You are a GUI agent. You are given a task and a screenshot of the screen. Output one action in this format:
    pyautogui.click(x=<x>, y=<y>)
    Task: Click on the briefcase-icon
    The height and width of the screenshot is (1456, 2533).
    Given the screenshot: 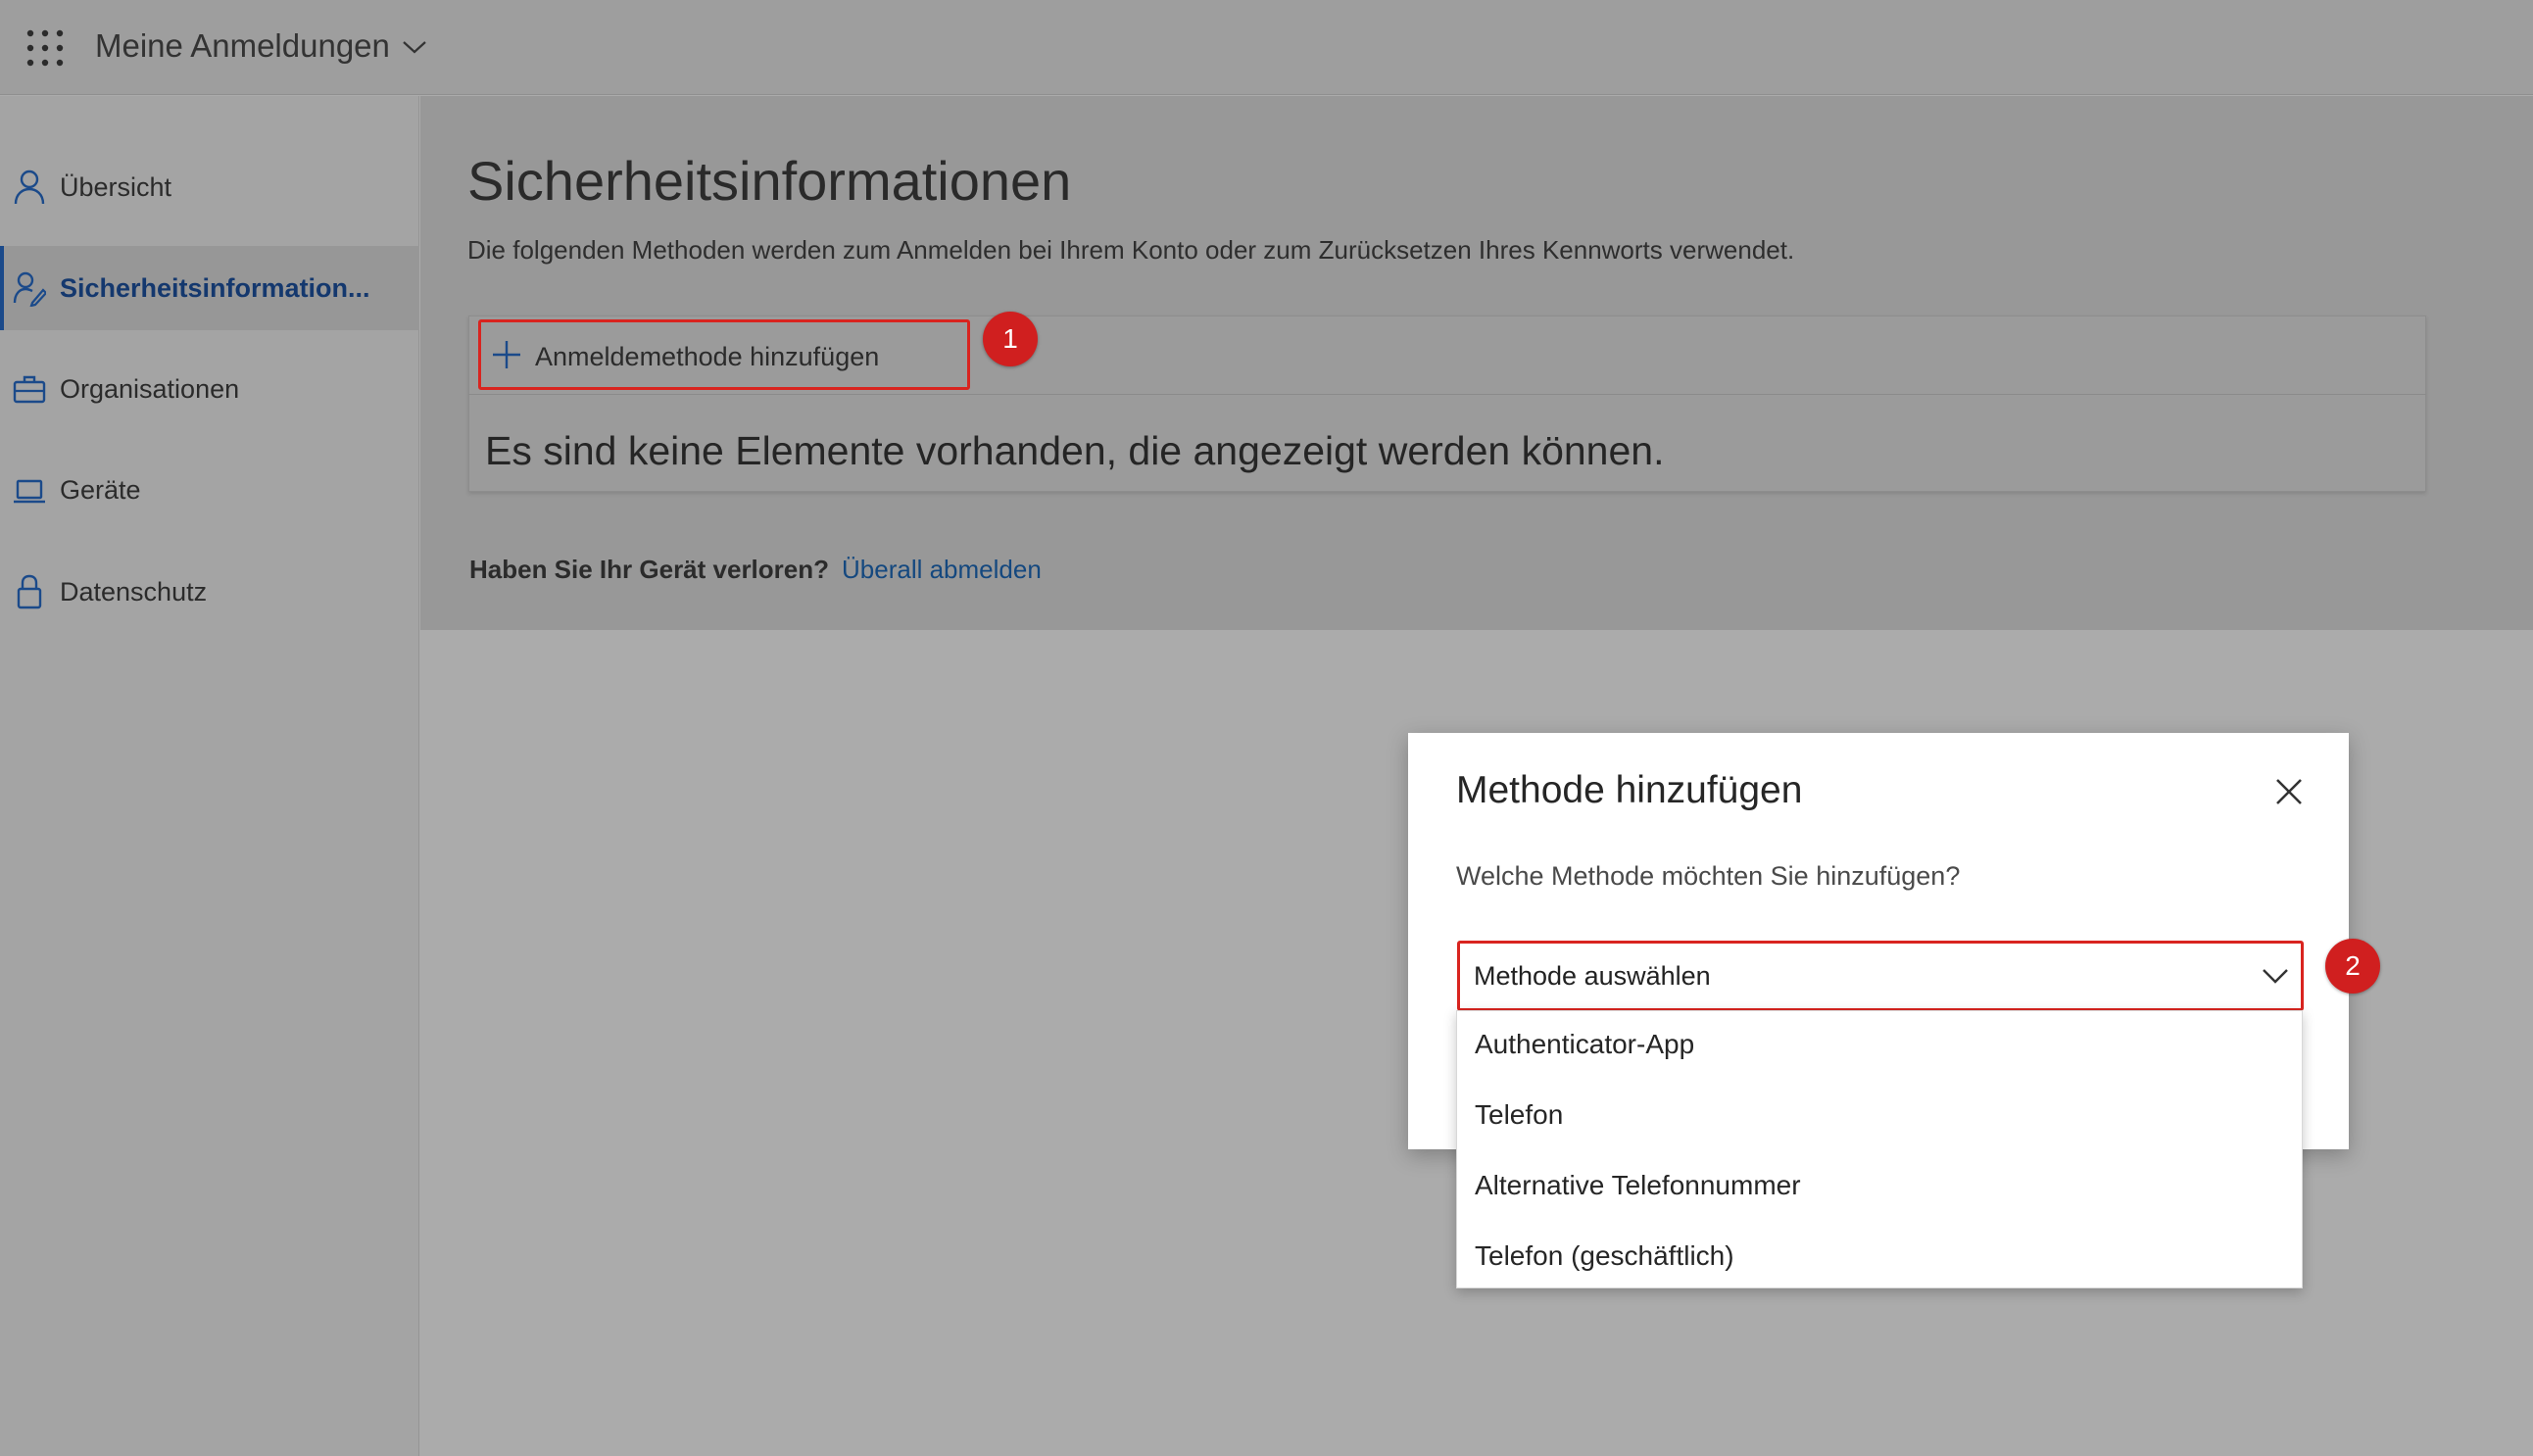 What is the action you would take?
    pyautogui.click(x=29, y=389)
    